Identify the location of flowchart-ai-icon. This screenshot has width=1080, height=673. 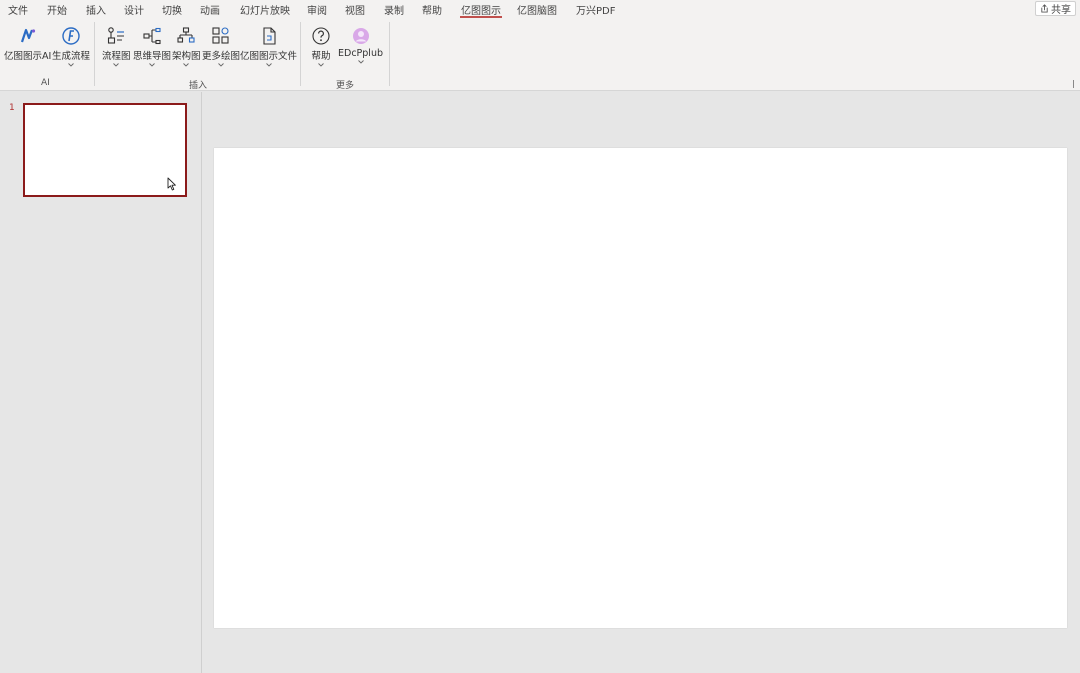
(71, 36).